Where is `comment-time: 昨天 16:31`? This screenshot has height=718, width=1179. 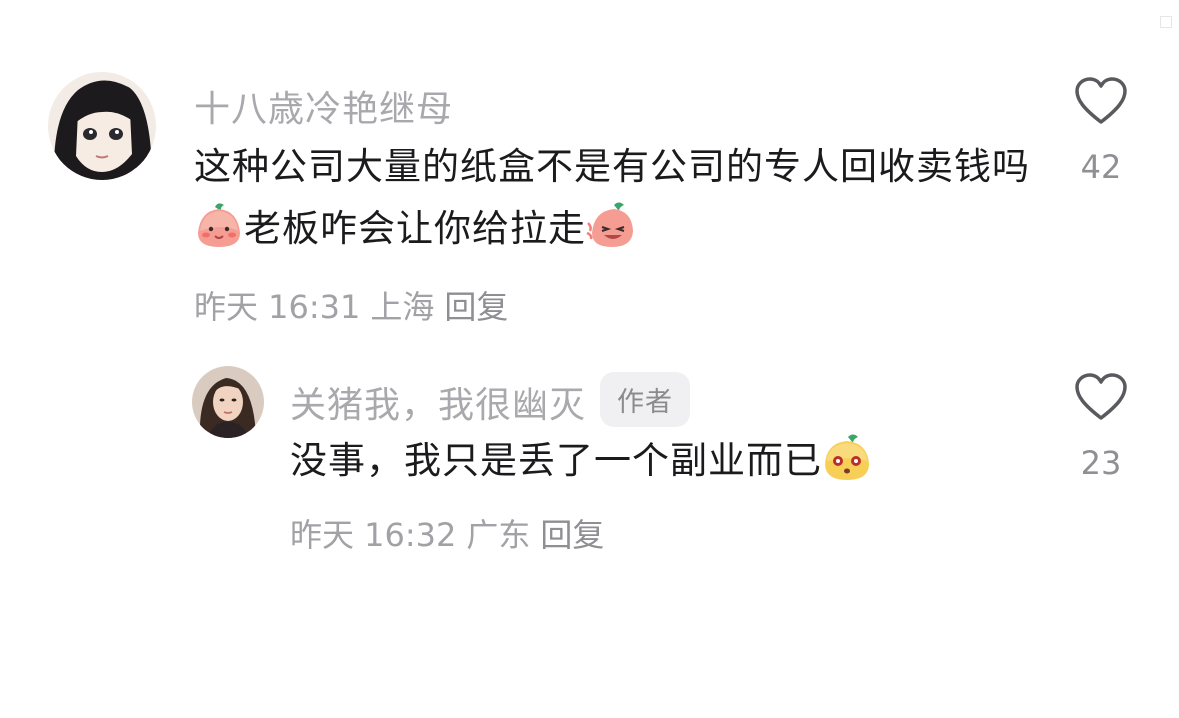 comment-time: 昨天 16:31 is located at coordinates (277, 307).